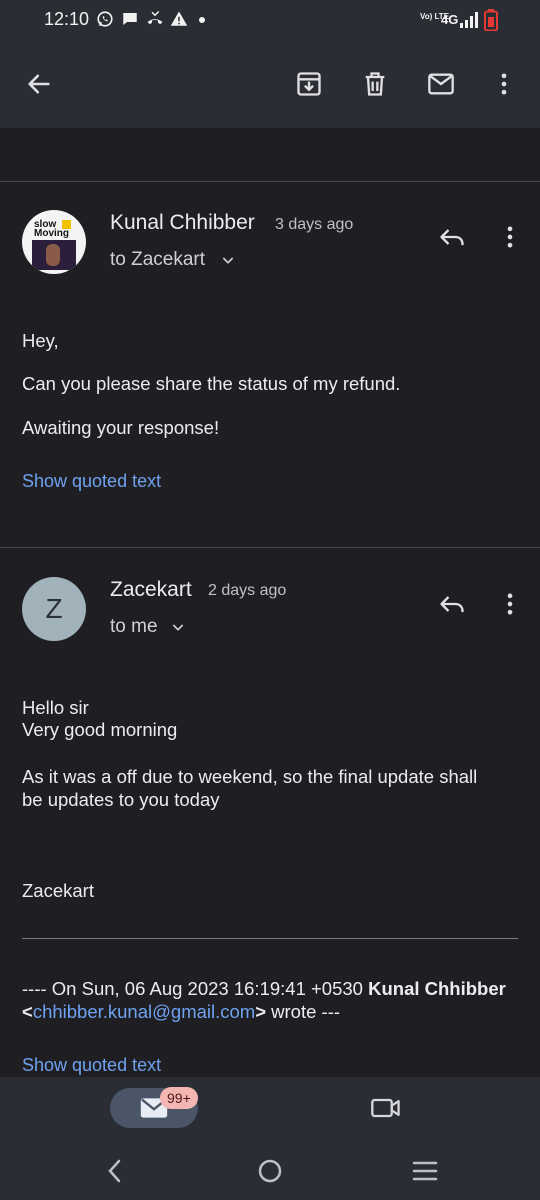  I want to click on message-body-line: Very good morning, so click(100, 729).